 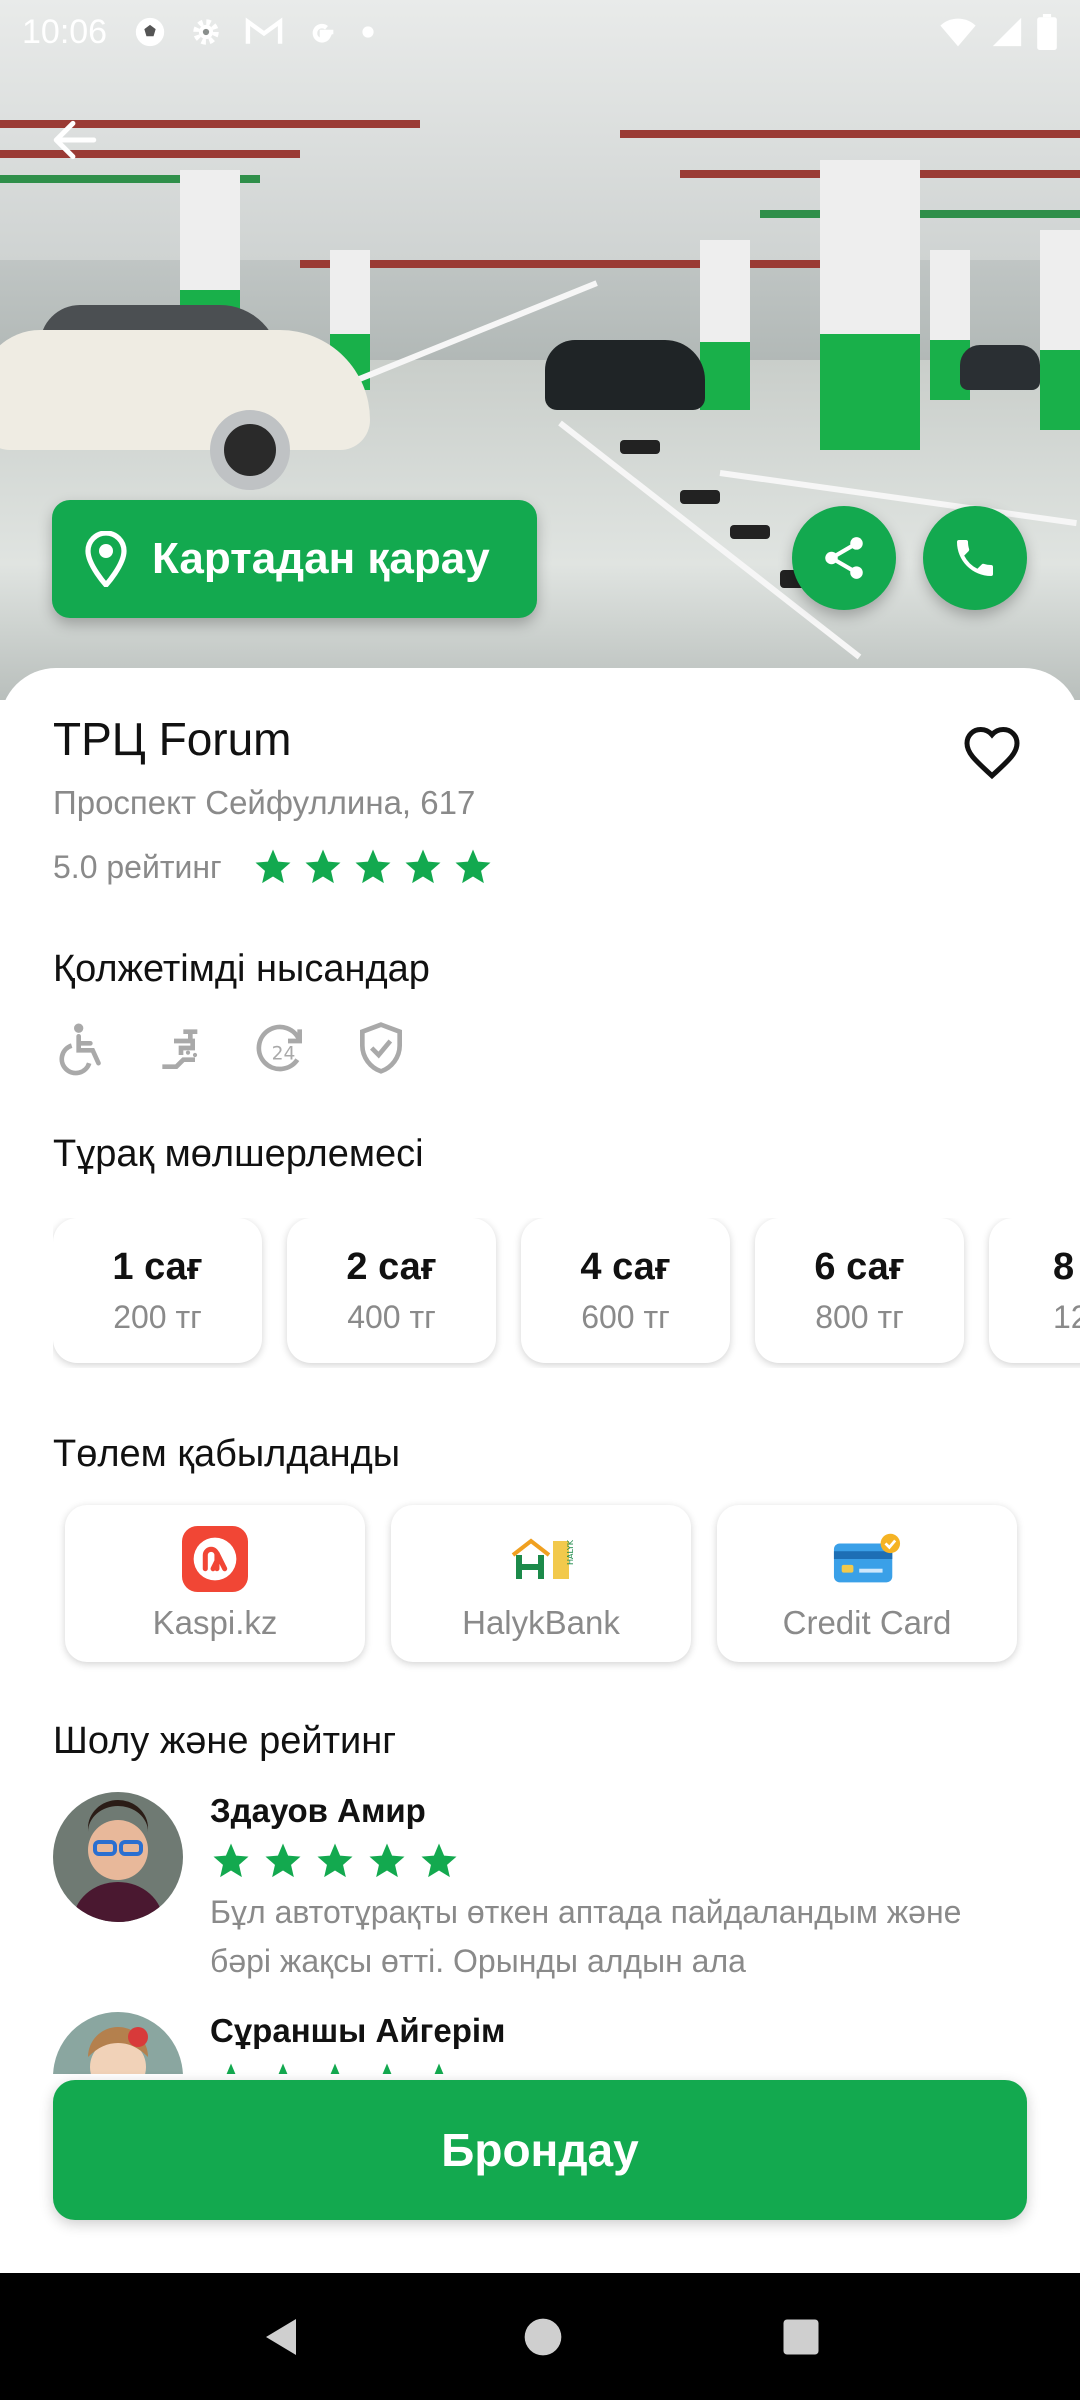 What do you see at coordinates (1034, 1290) in the screenshot?
I see `rate-card: 8 12` at bounding box center [1034, 1290].